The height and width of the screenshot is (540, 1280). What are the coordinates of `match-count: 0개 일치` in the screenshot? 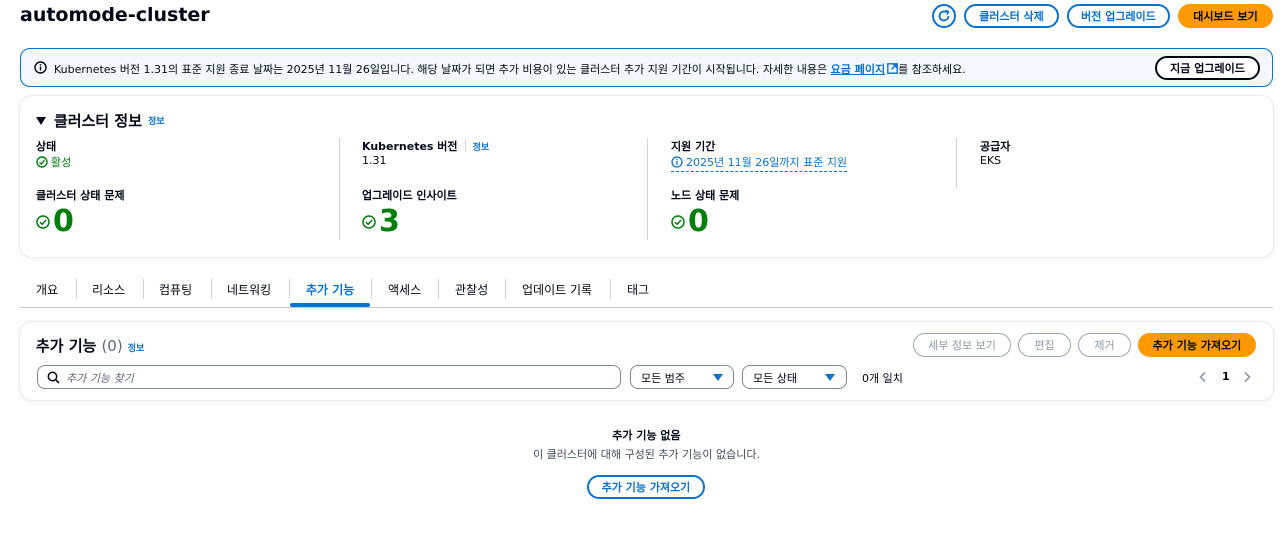 It's located at (882, 378).